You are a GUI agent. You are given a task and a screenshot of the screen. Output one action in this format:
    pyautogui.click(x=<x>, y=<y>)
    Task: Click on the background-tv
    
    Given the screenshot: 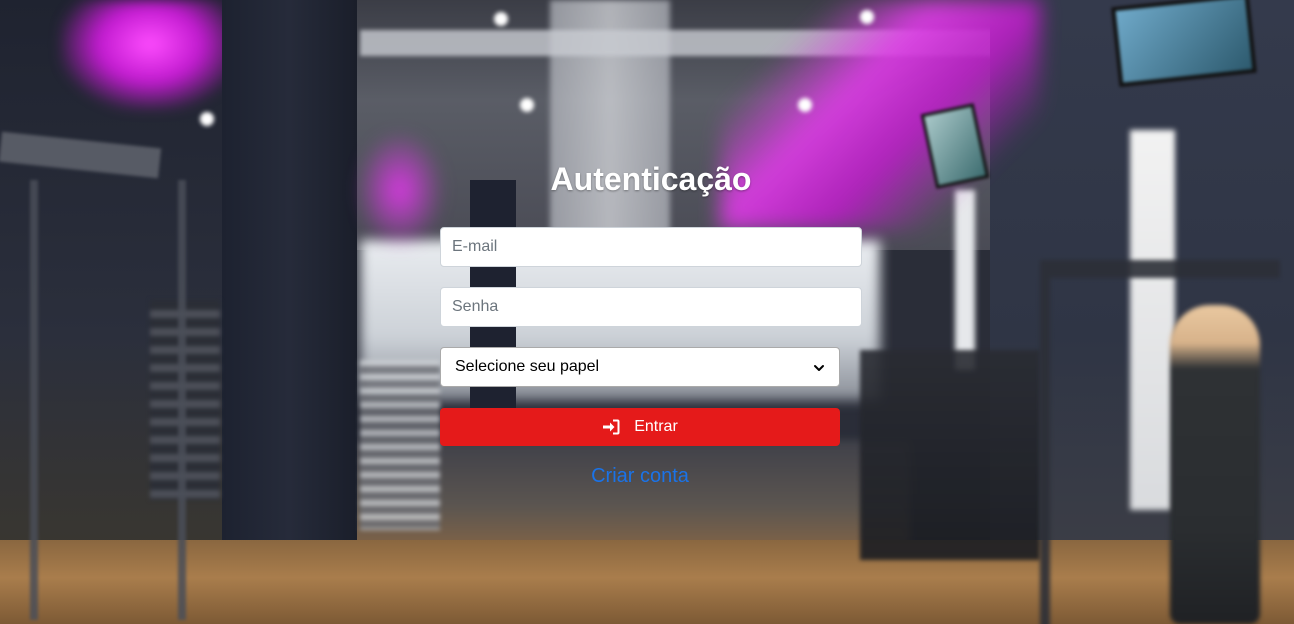 What is the action you would take?
    pyautogui.click(x=1184, y=43)
    